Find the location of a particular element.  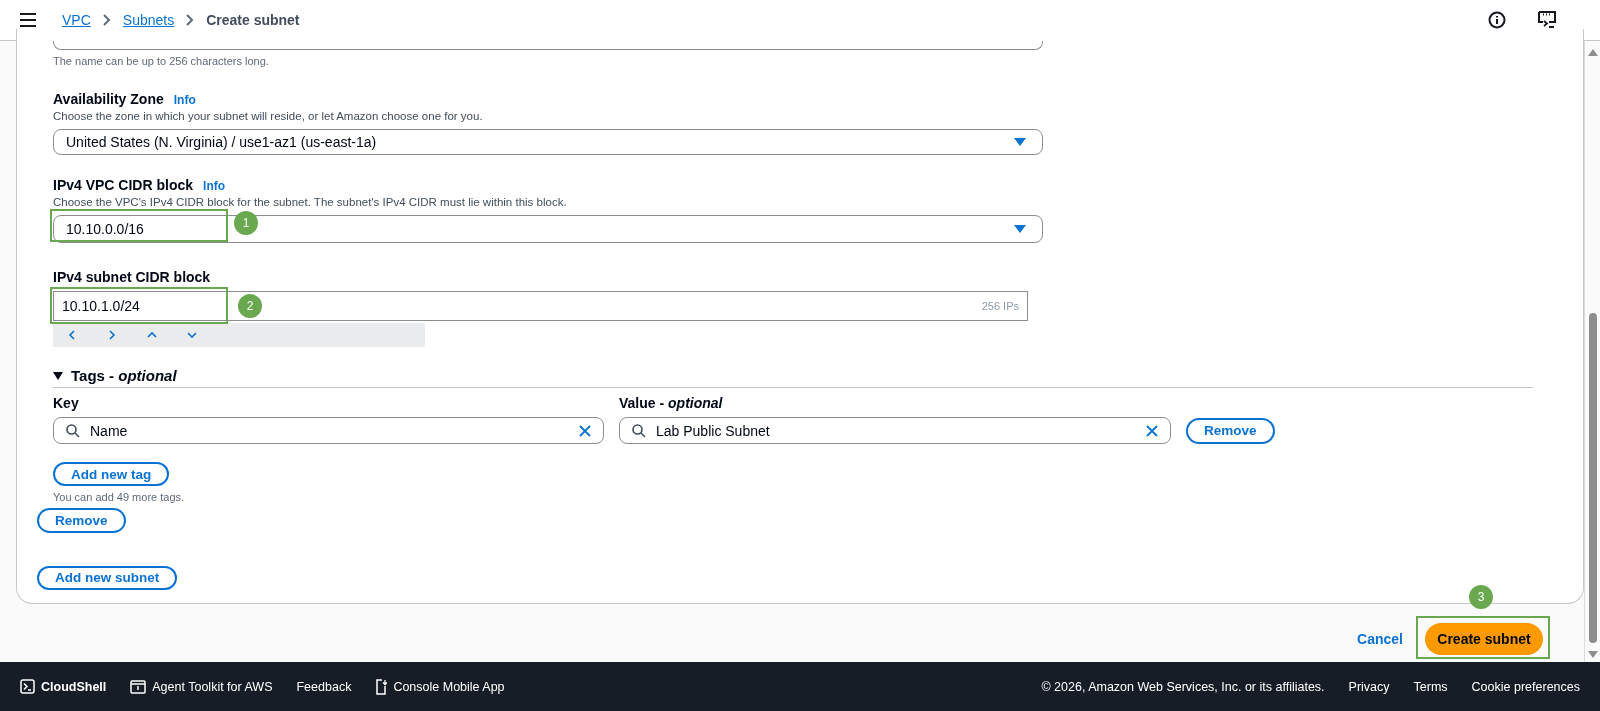

footer-link: CloudShell is located at coordinates (63, 686).